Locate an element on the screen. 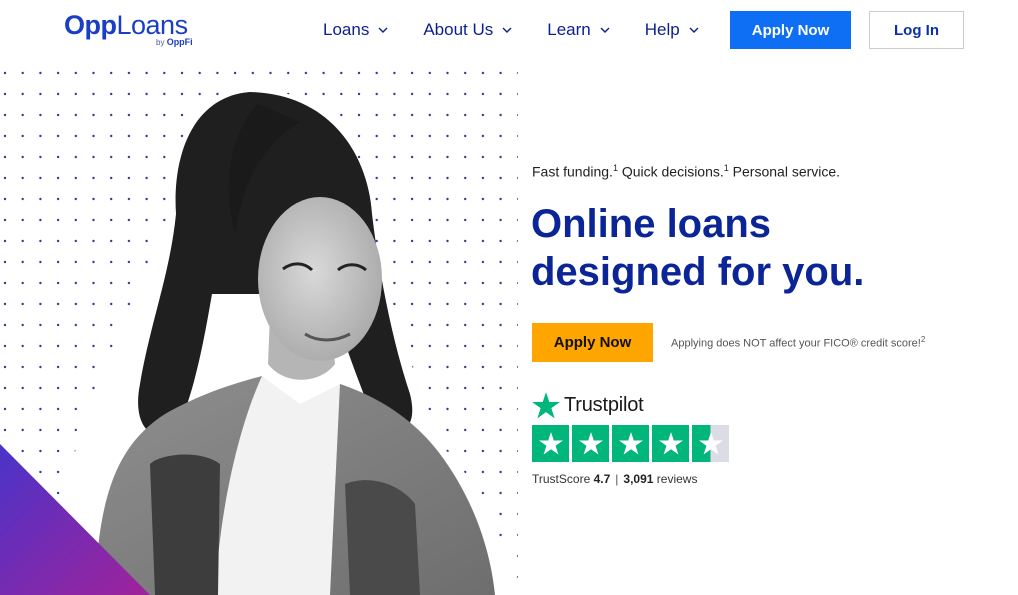 Image resolution: width=1018 pixels, height=595 pixels. trustscore-summary: TrustScore 4.7 | 3,091 reviews is located at coordinates (615, 479).